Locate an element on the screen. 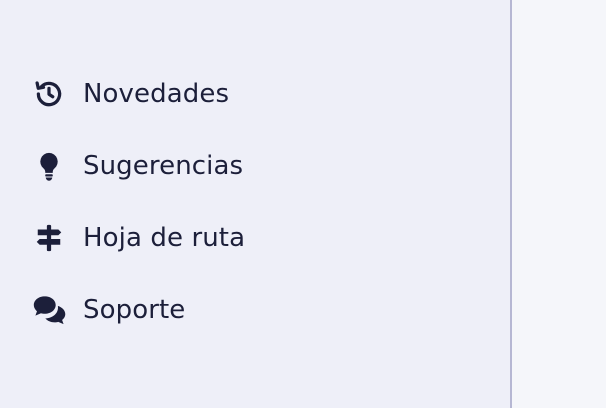  sidebar-item-hoja-de-ruta: Hoja de ruta is located at coordinates (255, 238).